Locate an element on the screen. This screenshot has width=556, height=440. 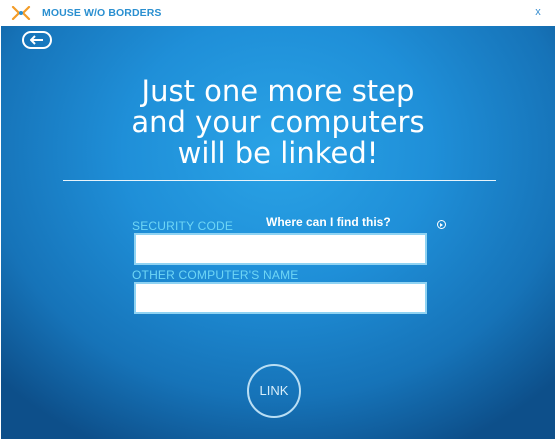
security-code-input is located at coordinates (280, 249).